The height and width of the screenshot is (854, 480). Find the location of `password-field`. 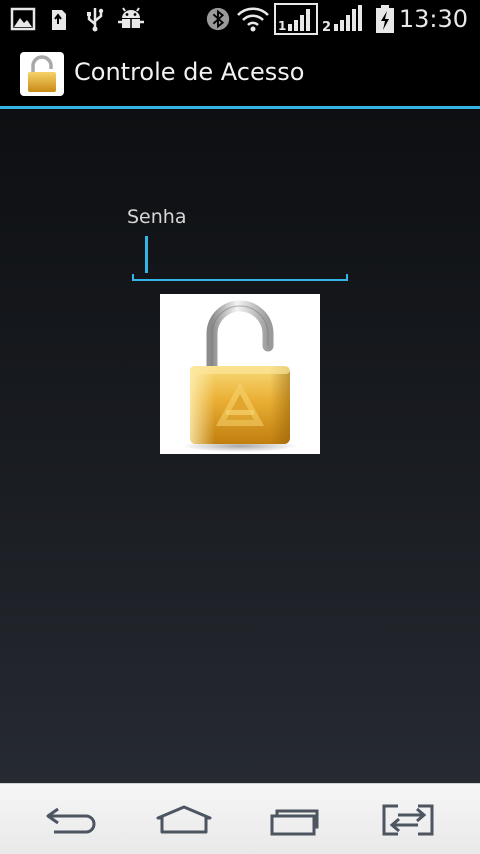

password-field is located at coordinates (240, 257).